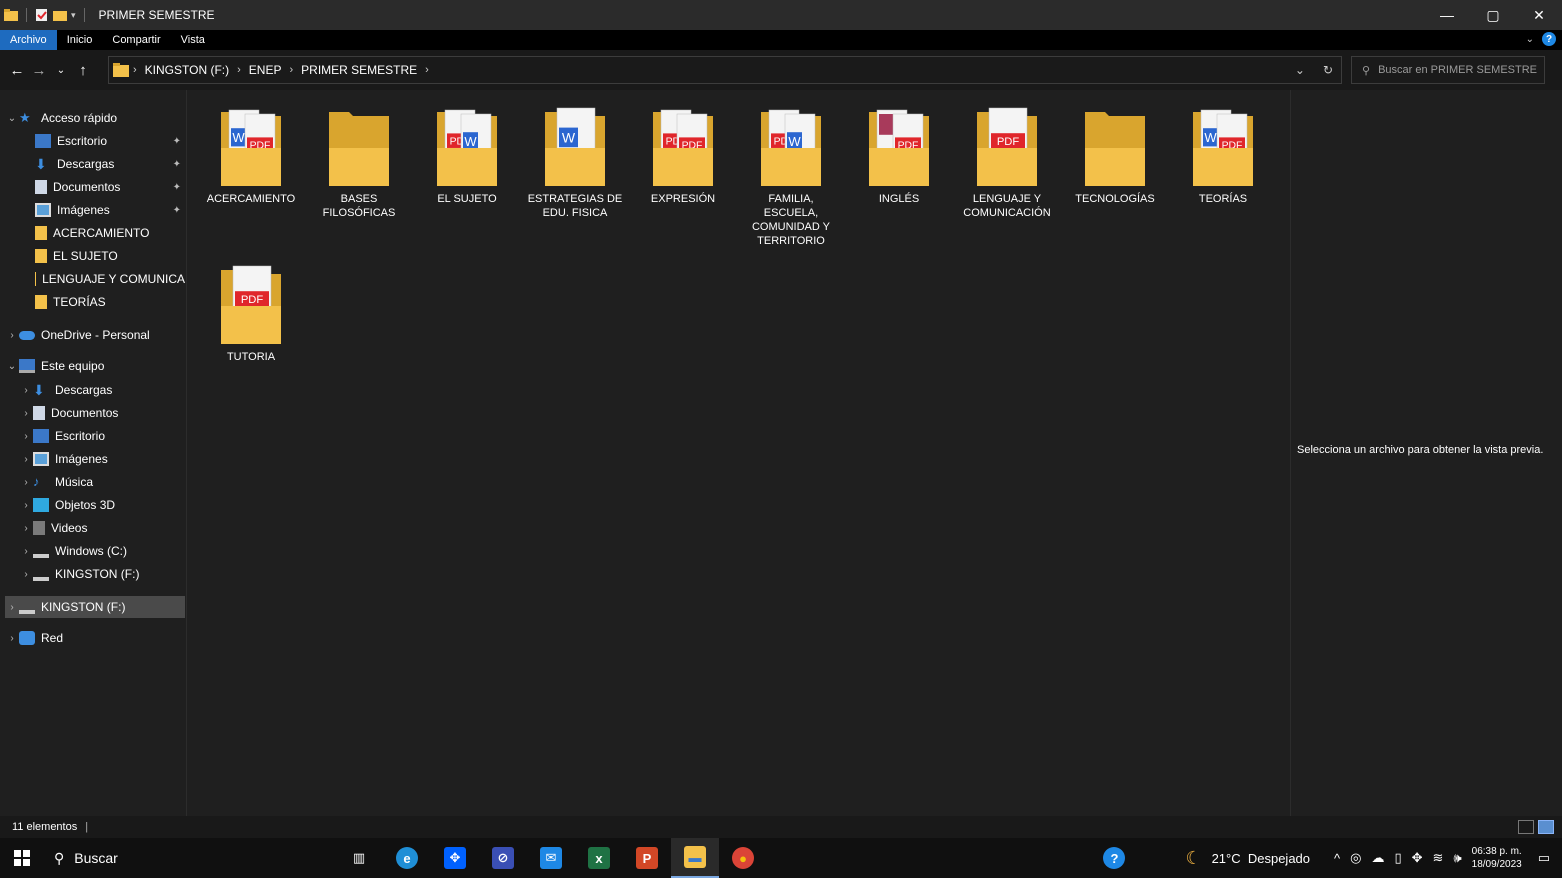 Image resolution: width=1562 pixels, height=878 pixels. Describe the element at coordinates (28, 40) in the screenshot. I see `tab-archivo: Archivo` at that location.